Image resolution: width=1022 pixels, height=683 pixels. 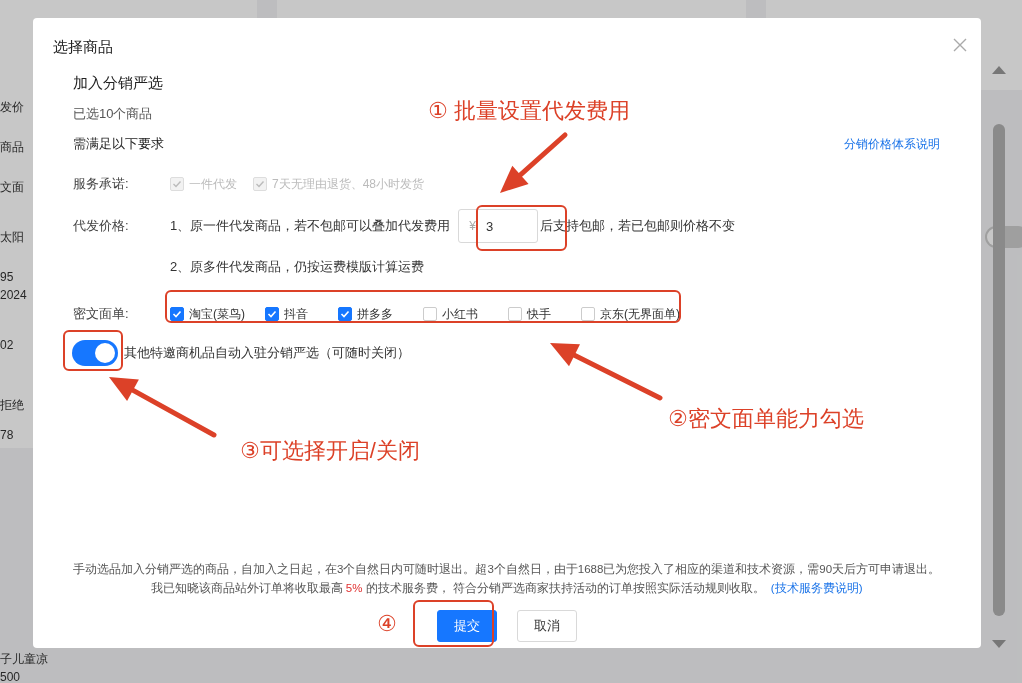 What do you see at coordinates (207, 314) in the screenshot?
I see `checkbox: 淘宝(菜鸟)` at bounding box center [207, 314].